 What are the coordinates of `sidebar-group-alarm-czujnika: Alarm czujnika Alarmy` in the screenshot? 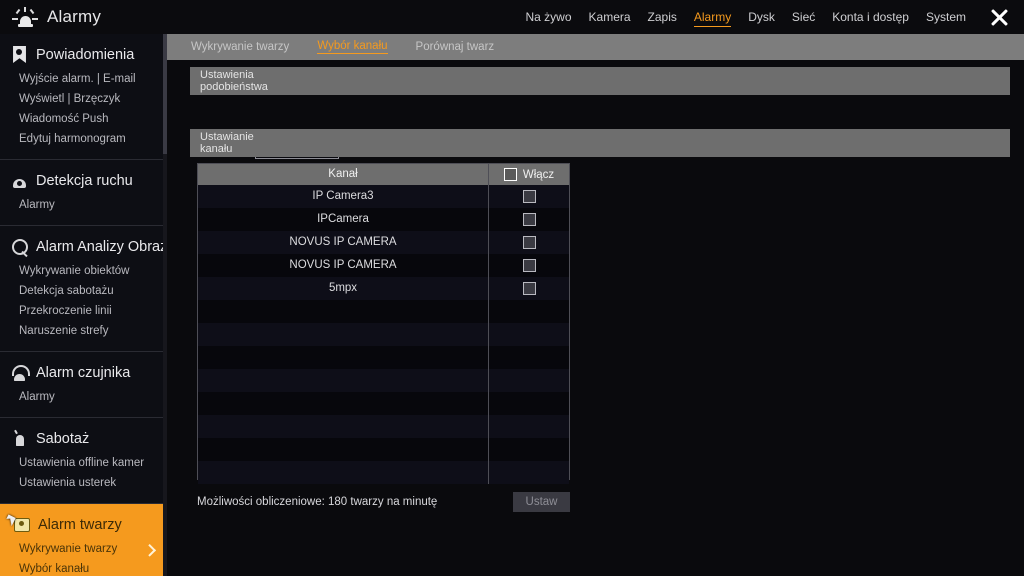 It's located at (81, 385).